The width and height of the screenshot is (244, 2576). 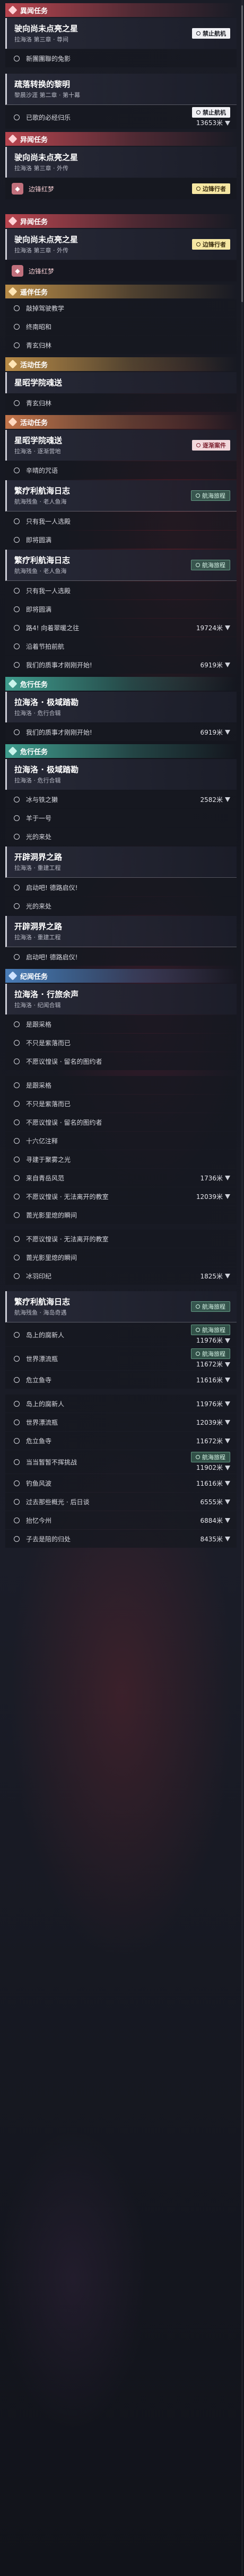 What do you see at coordinates (121, 244) in the screenshot?
I see `quest-card: 驶向尚未点亮之星 拉海洛 第三章 · 外传 边锋行者` at bounding box center [121, 244].